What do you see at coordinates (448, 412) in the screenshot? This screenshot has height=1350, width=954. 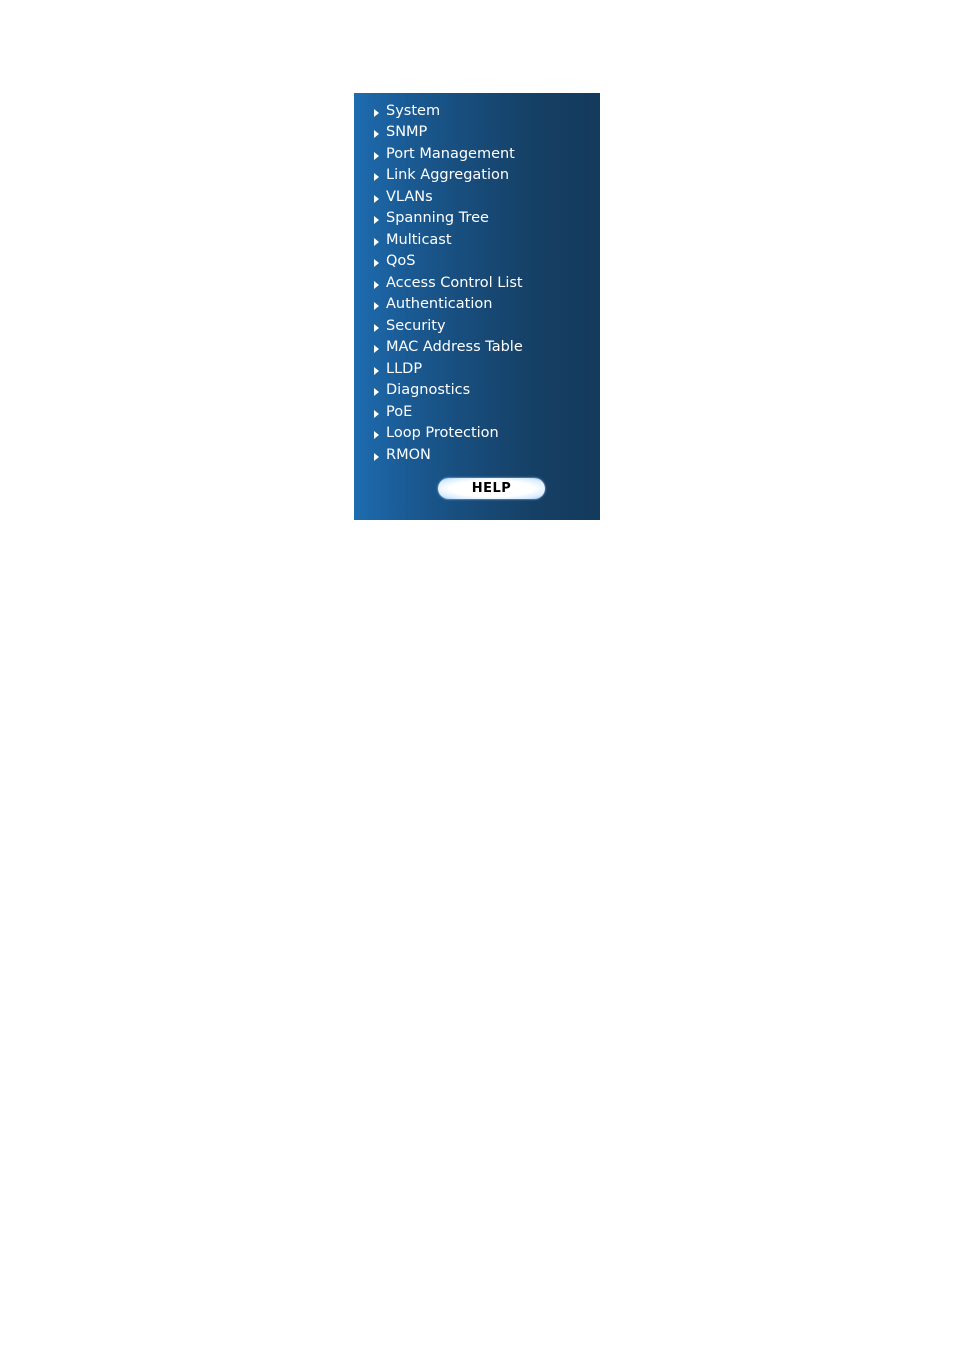 I see `menu-item-poe: PoE` at bounding box center [448, 412].